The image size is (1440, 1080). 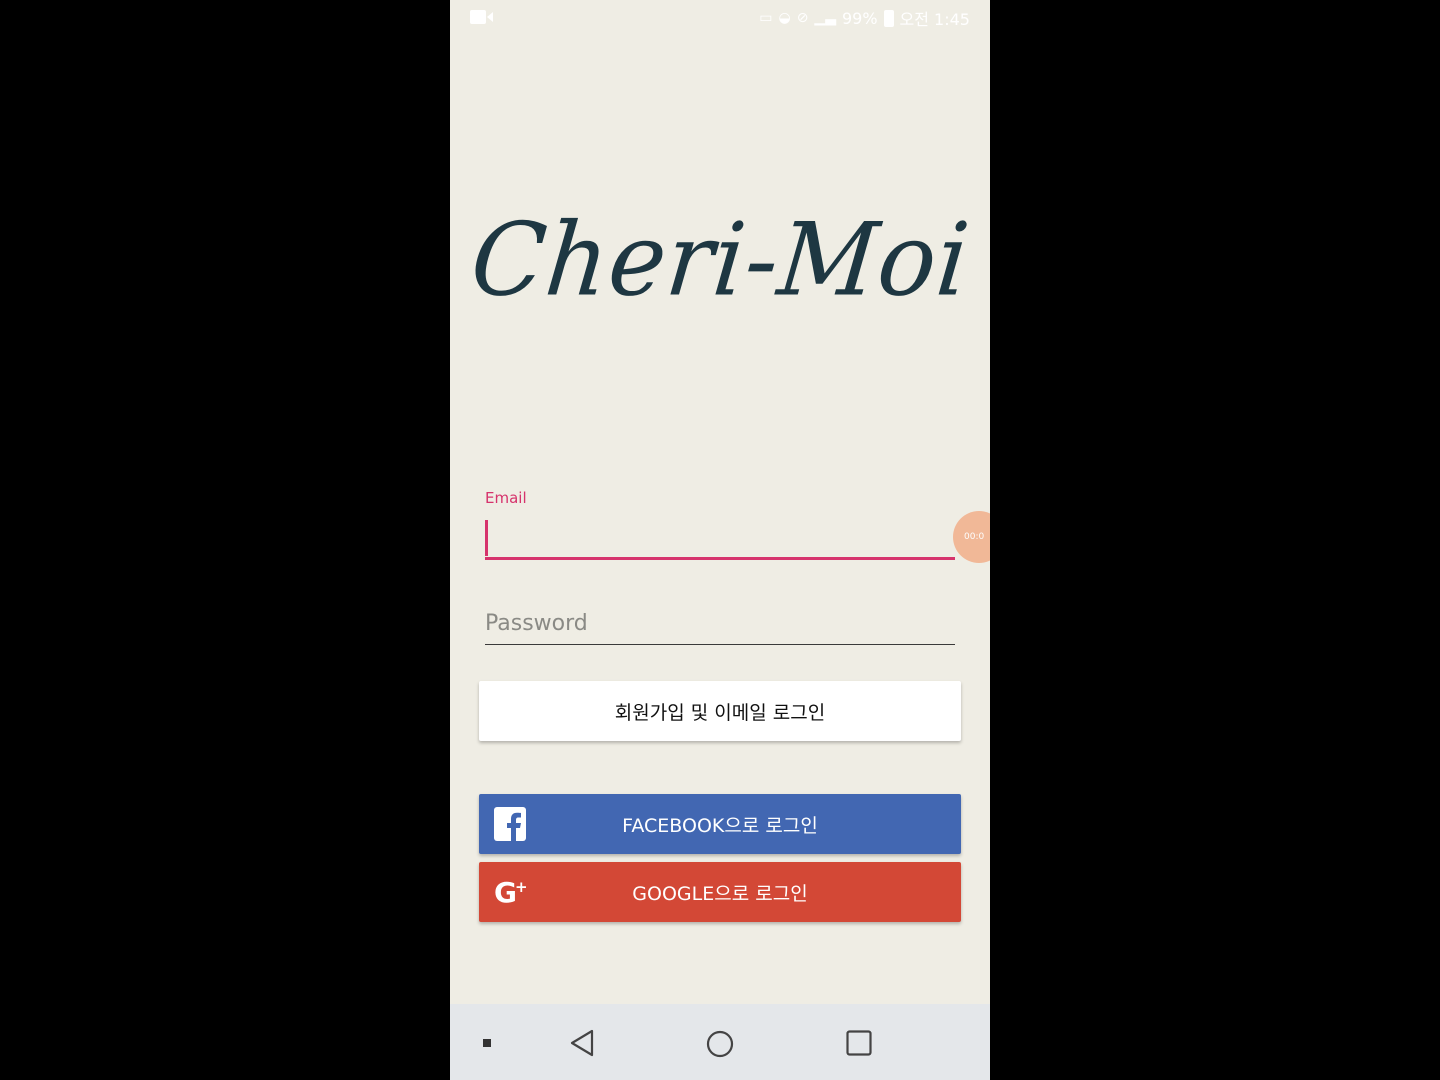 I want to click on screen-recorder-bubble: 00:0, so click(x=971, y=537).